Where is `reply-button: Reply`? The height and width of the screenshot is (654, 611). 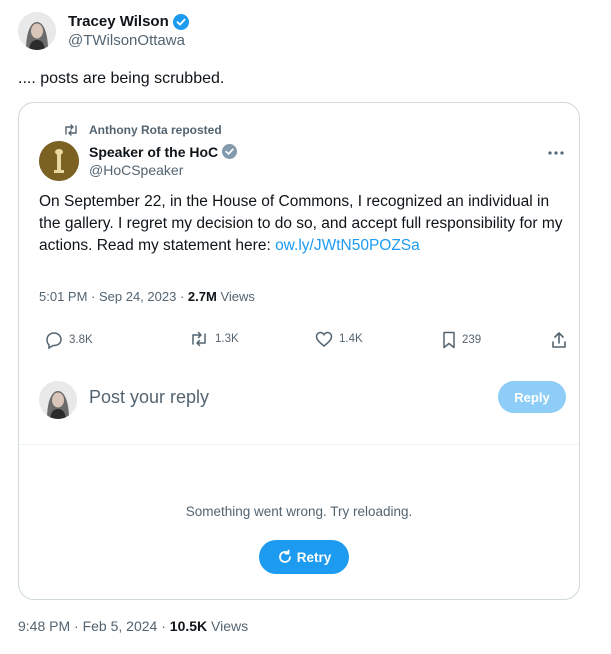
reply-button: Reply is located at coordinates (532, 397).